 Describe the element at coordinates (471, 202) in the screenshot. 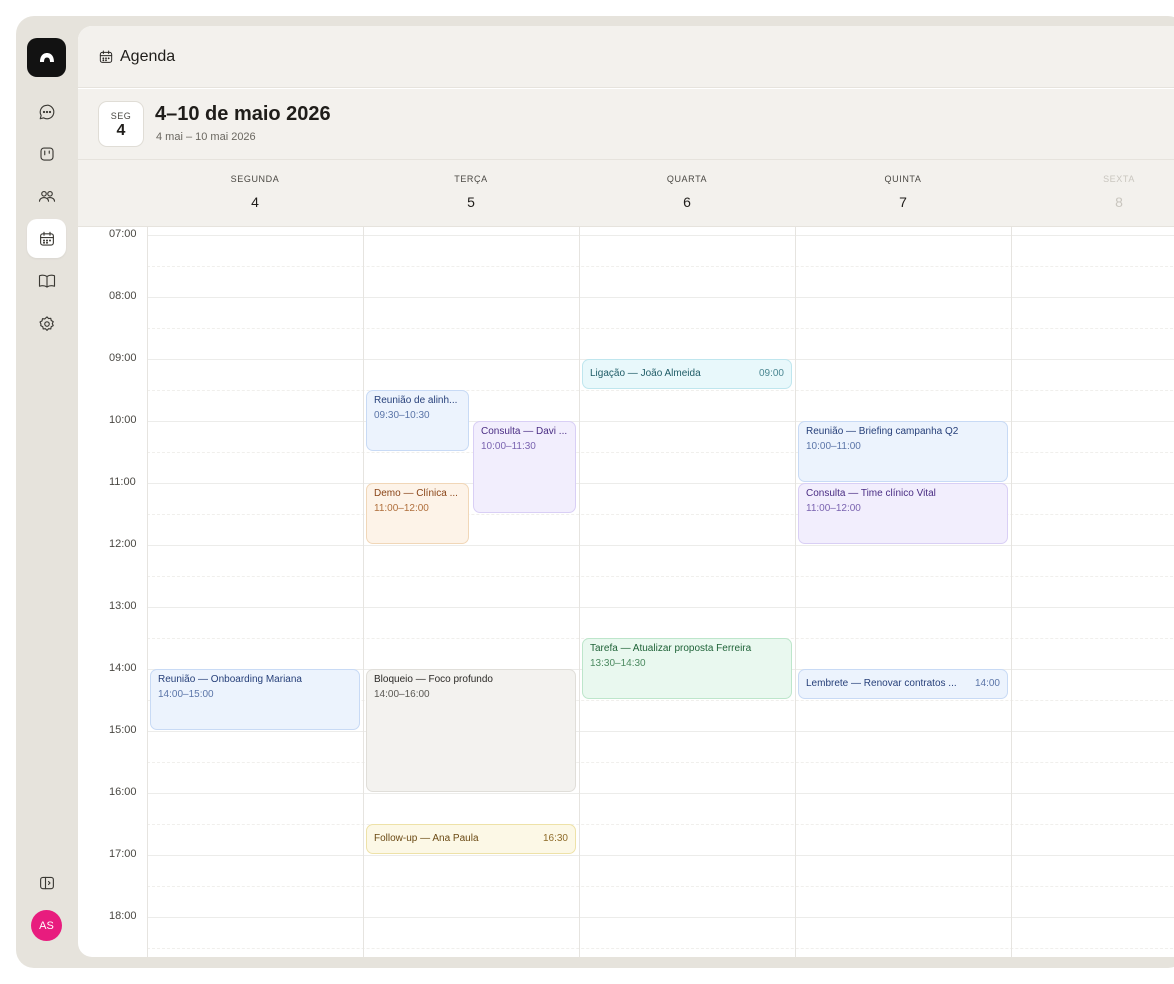

I see `day-number: 5` at that location.